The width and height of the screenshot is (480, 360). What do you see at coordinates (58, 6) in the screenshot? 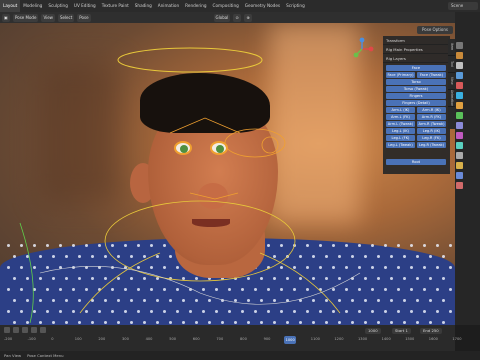
I see `workspace-tab: Sculpting` at bounding box center [58, 6].